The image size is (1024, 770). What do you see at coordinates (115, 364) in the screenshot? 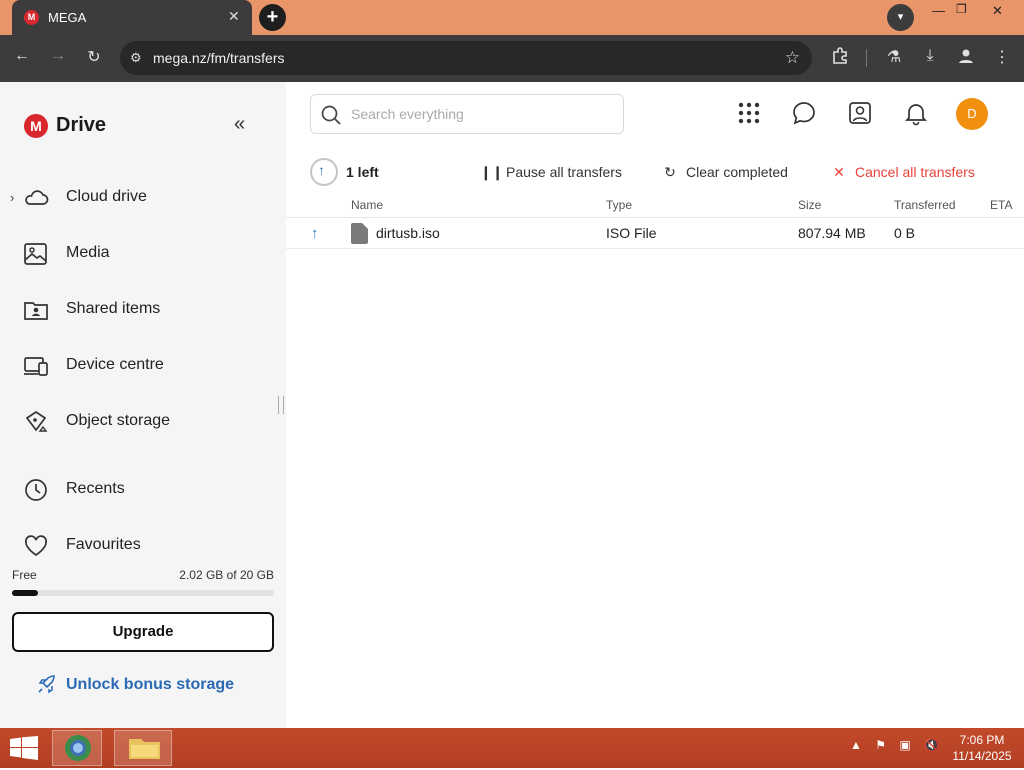
I see `sidebar-item-label: Device centre` at bounding box center [115, 364].